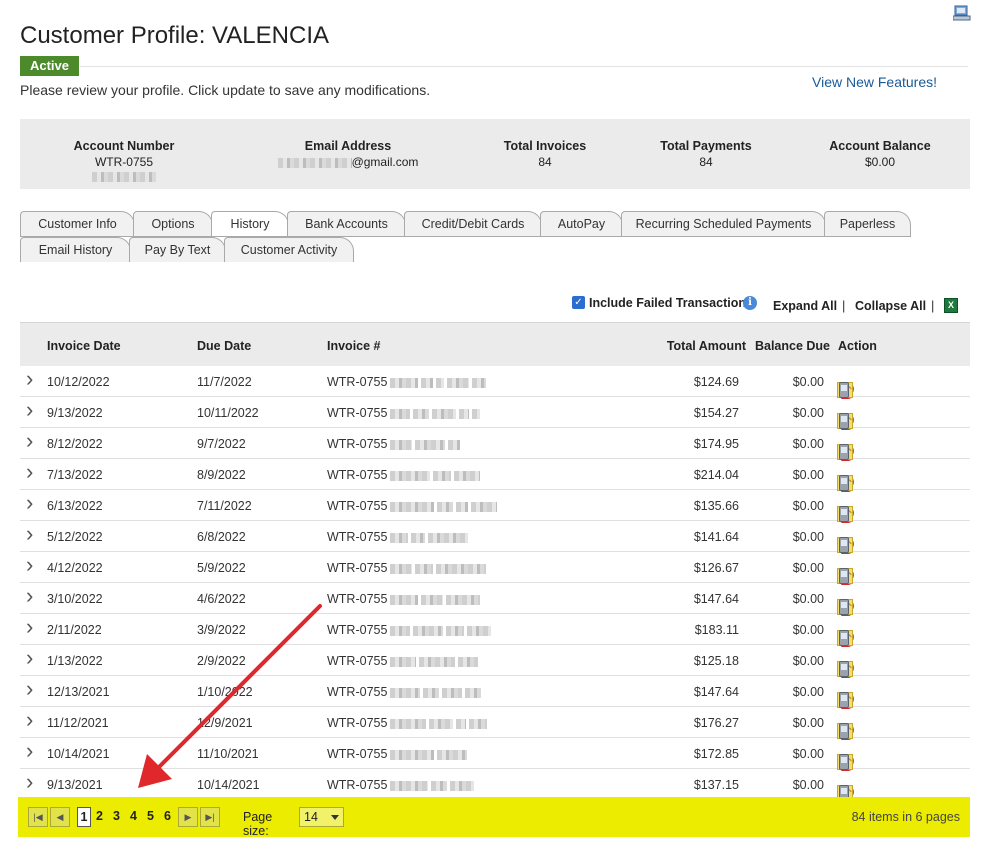  Describe the element at coordinates (890, 306) in the screenshot. I see `collapse-all-link: Collapse All` at that location.